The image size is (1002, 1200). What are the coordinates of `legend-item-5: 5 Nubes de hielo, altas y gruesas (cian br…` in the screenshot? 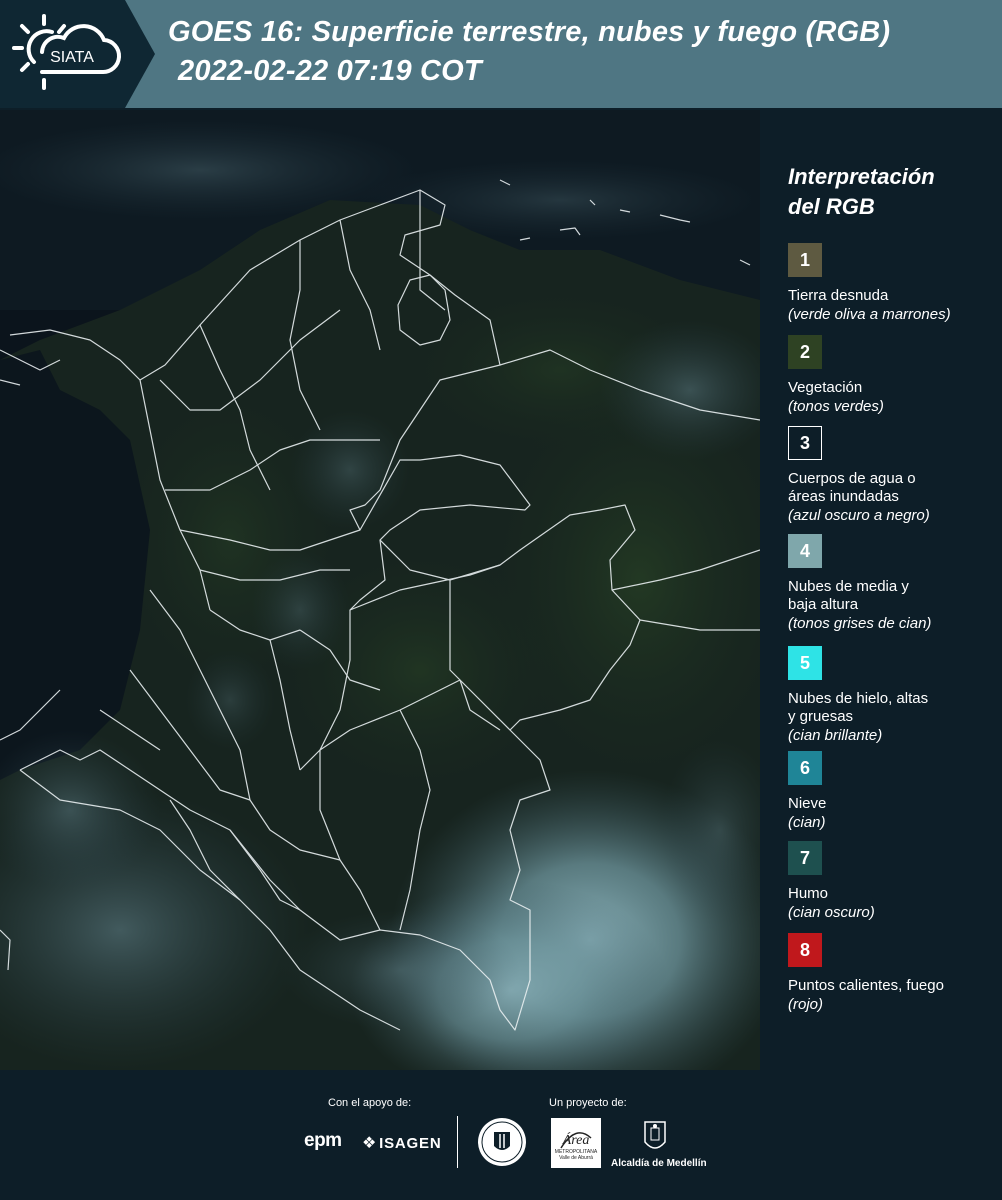 It's located at (893, 696).